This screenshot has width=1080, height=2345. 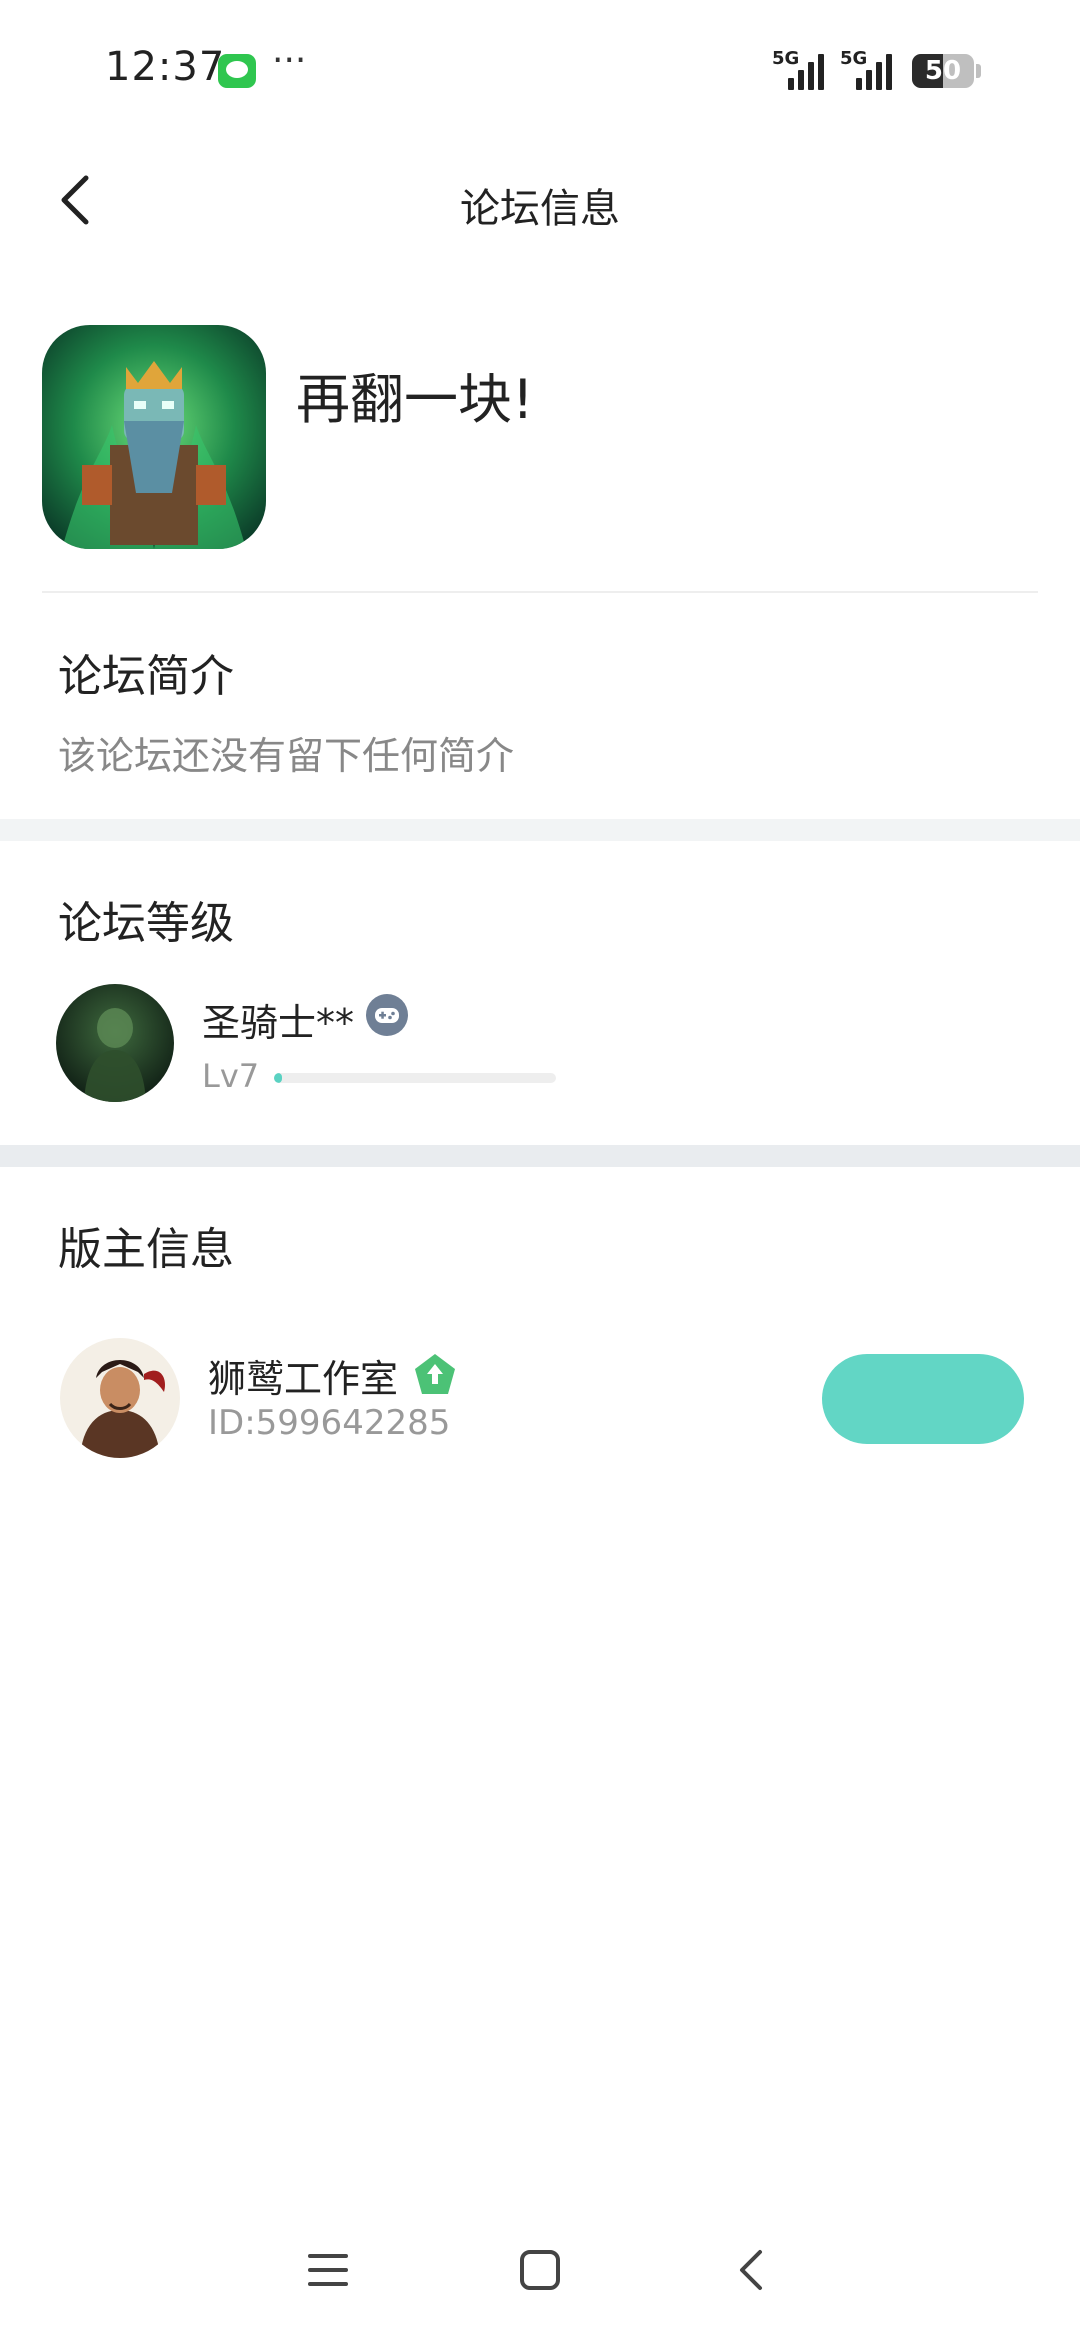 I want to click on forum-name: 再翻一块!, so click(x=415, y=399).